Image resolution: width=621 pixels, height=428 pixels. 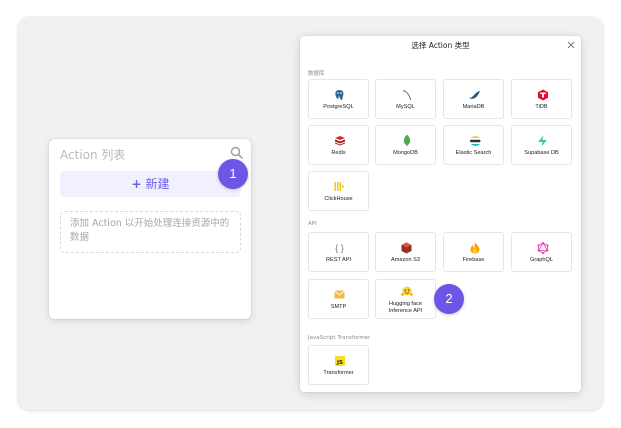 What do you see at coordinates (93, 155) in the screenshot?
I see `action-list-title: Action 列表` at bounding box center [93, 155].